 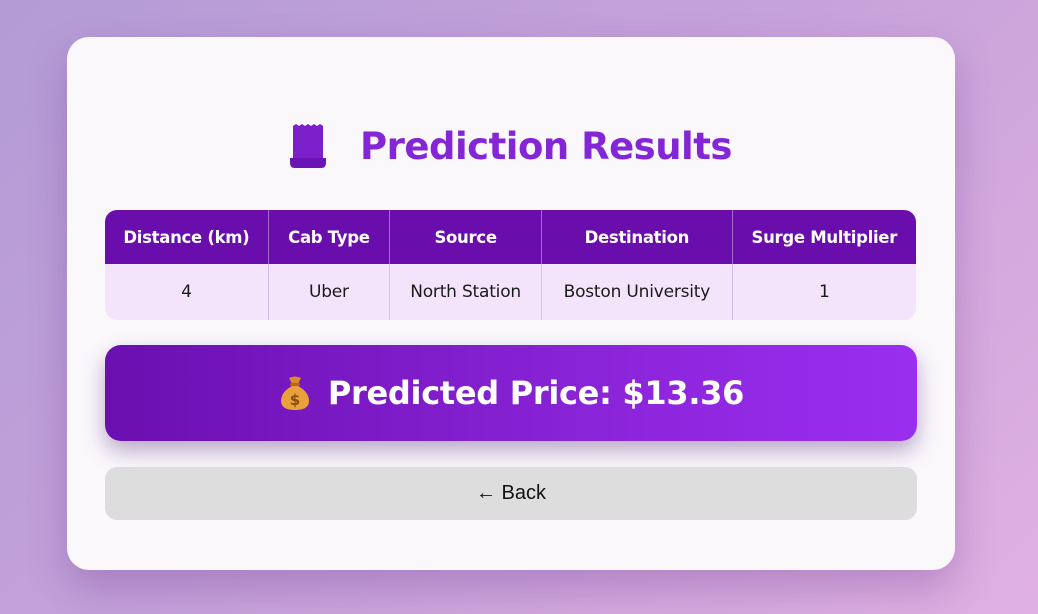 I want to click on table-row: 4 Uber North Station Boston University 1, so click(x=510, y=292).